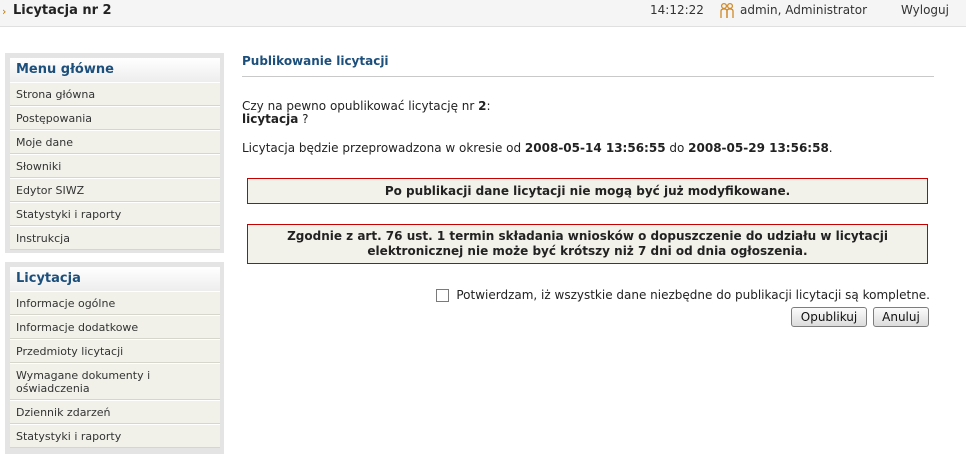 The width and height of the screenshot is (966, 462). I want to click on menu-item-auction-statistics: Statystyki i raporty, so click(115, 436).